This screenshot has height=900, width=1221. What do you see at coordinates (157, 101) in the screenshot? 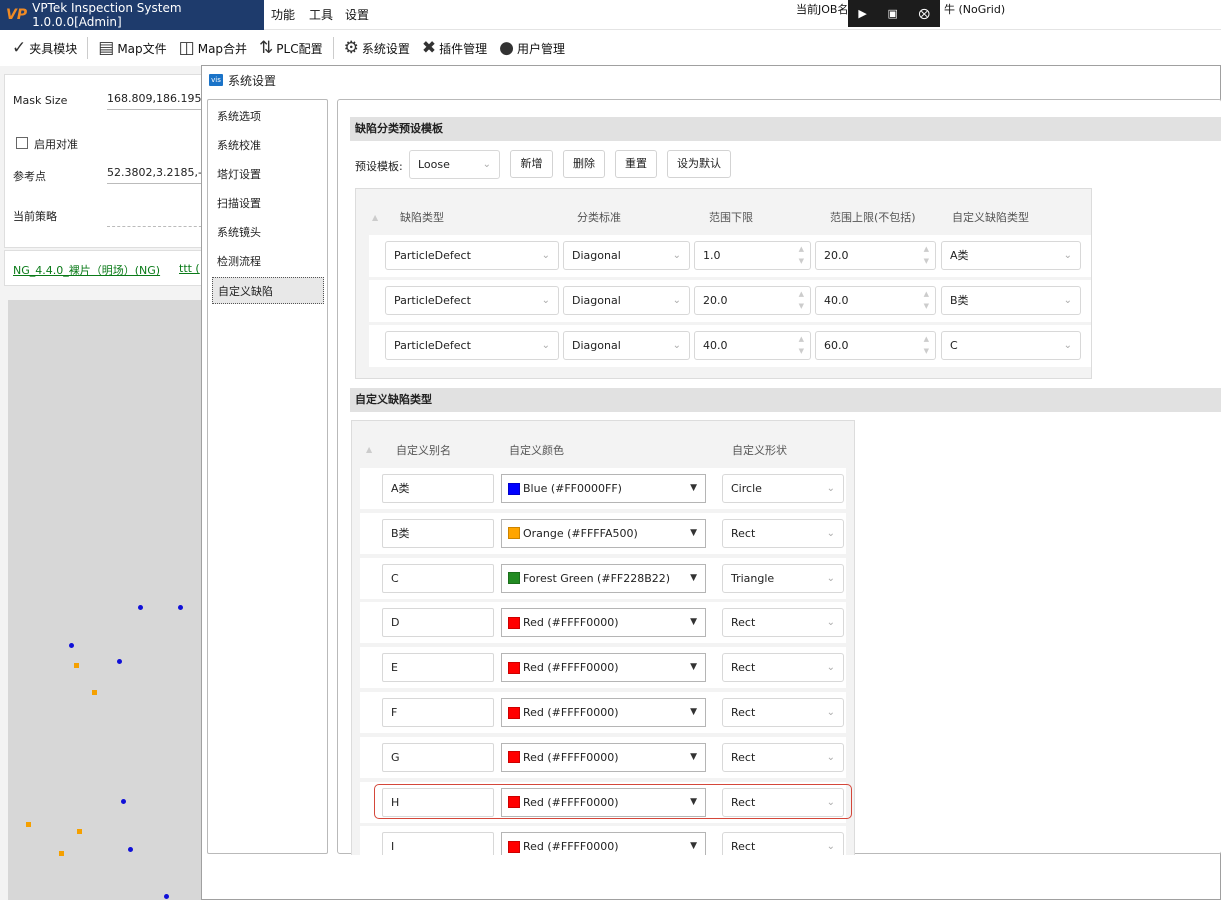
I see `mask-size-value: 168.809,186.1954` at bounding box center [157, 101].